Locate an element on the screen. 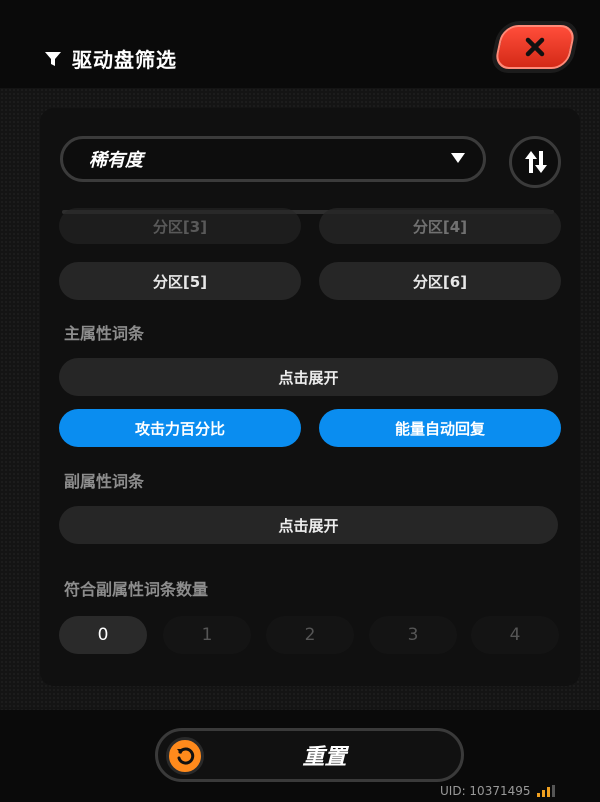 This screenshot has height=802, width=600. page-title: 驱动盘筛选 is located at coordinates (110, 58).